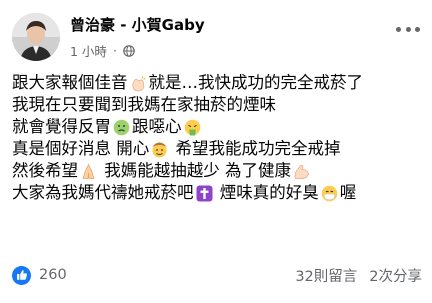 The width and height of the screenshot is (432, 303). I want to click on post-text: 就會覺得反胃, so click(61, 126).